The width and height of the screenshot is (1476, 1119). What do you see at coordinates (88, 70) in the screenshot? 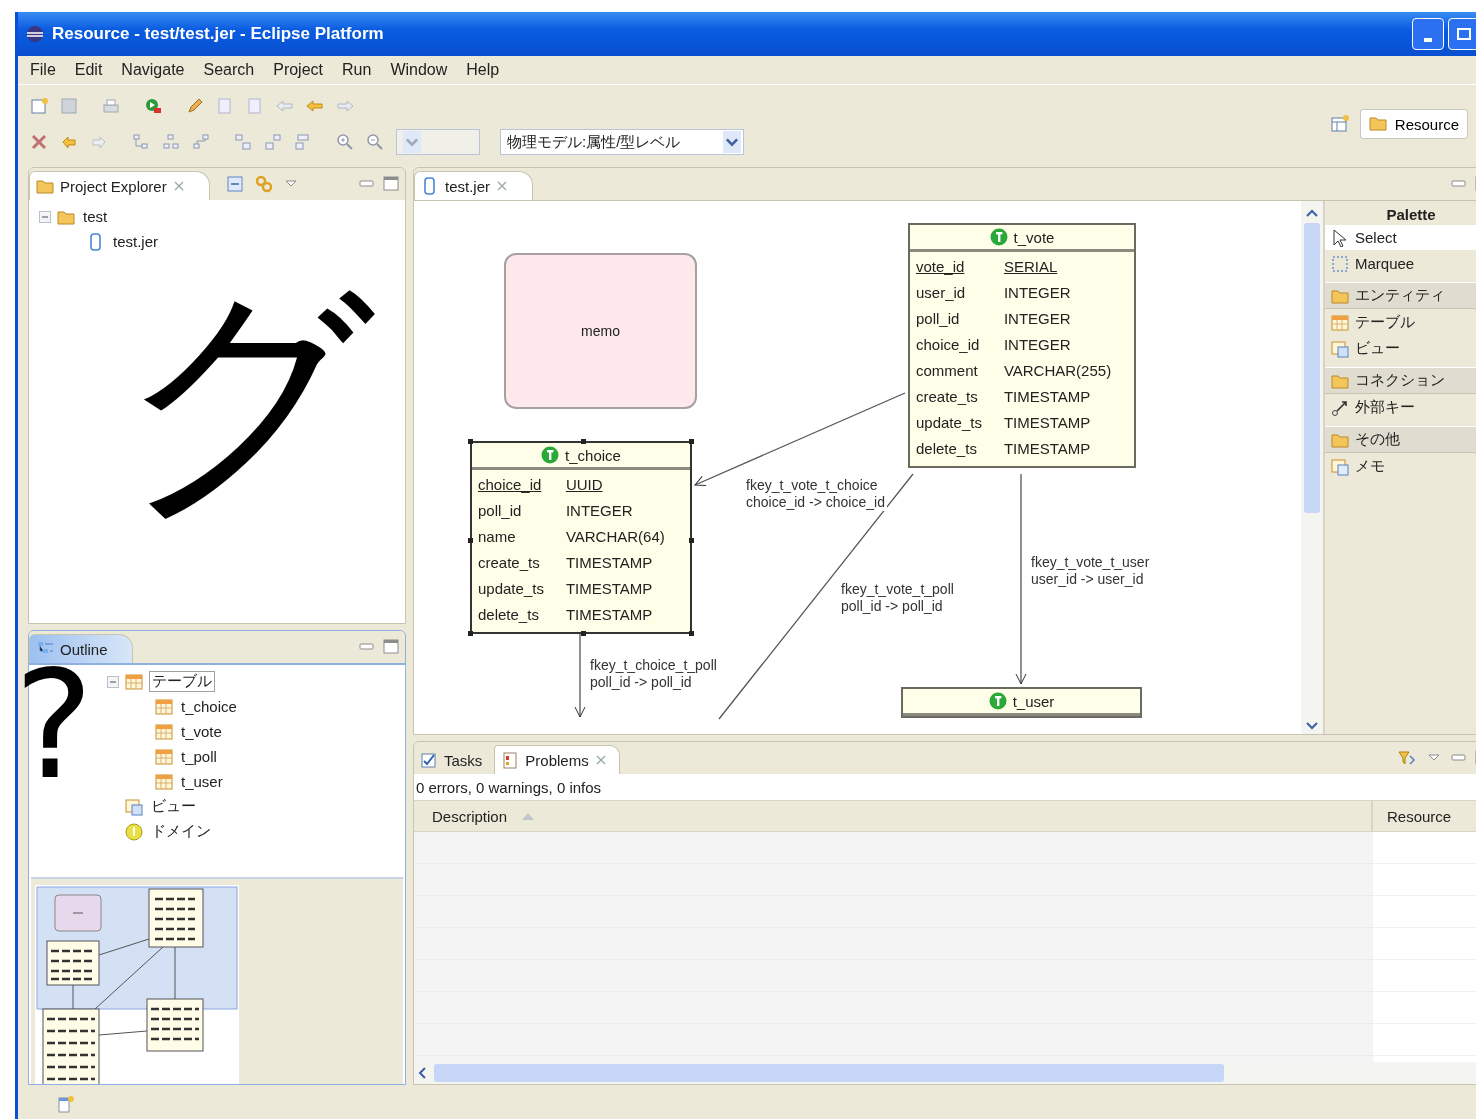
I see `menu-item: Edit` at bounding box center [88, 70].